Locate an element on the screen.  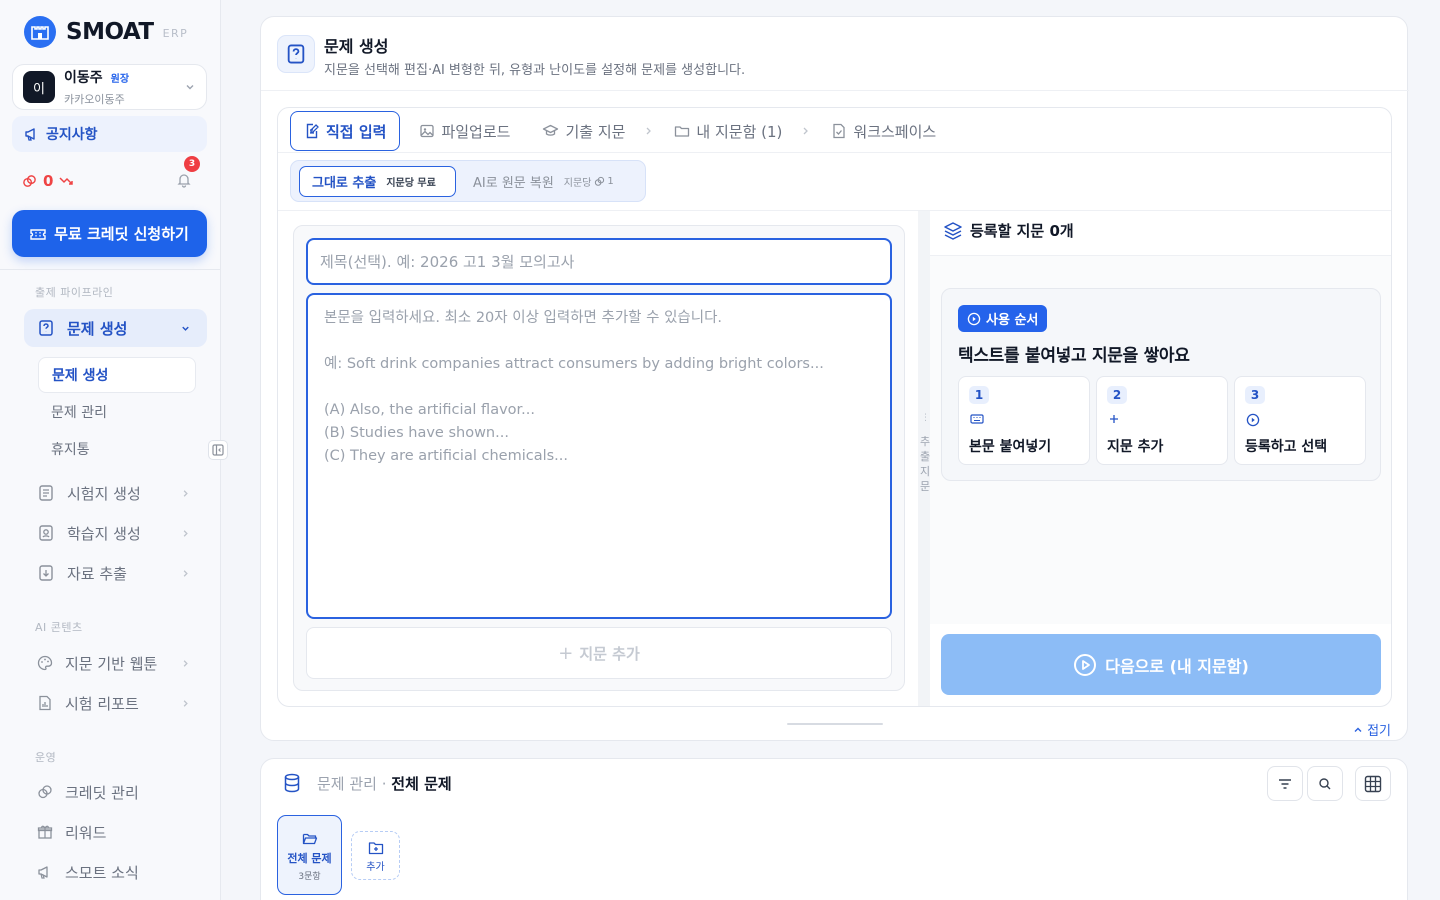
body-textarea is located at coordinates (599, 456).